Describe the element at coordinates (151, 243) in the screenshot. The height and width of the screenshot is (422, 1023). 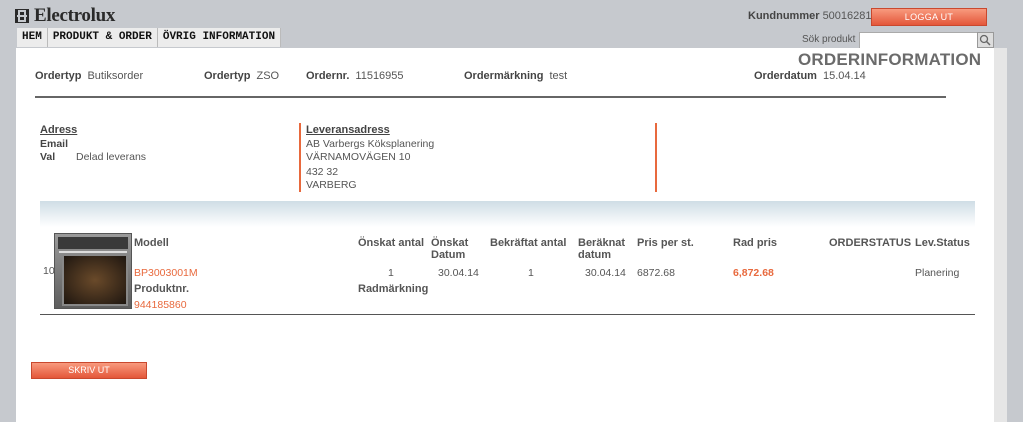
I see `col-header-modell: Modell` at that location.